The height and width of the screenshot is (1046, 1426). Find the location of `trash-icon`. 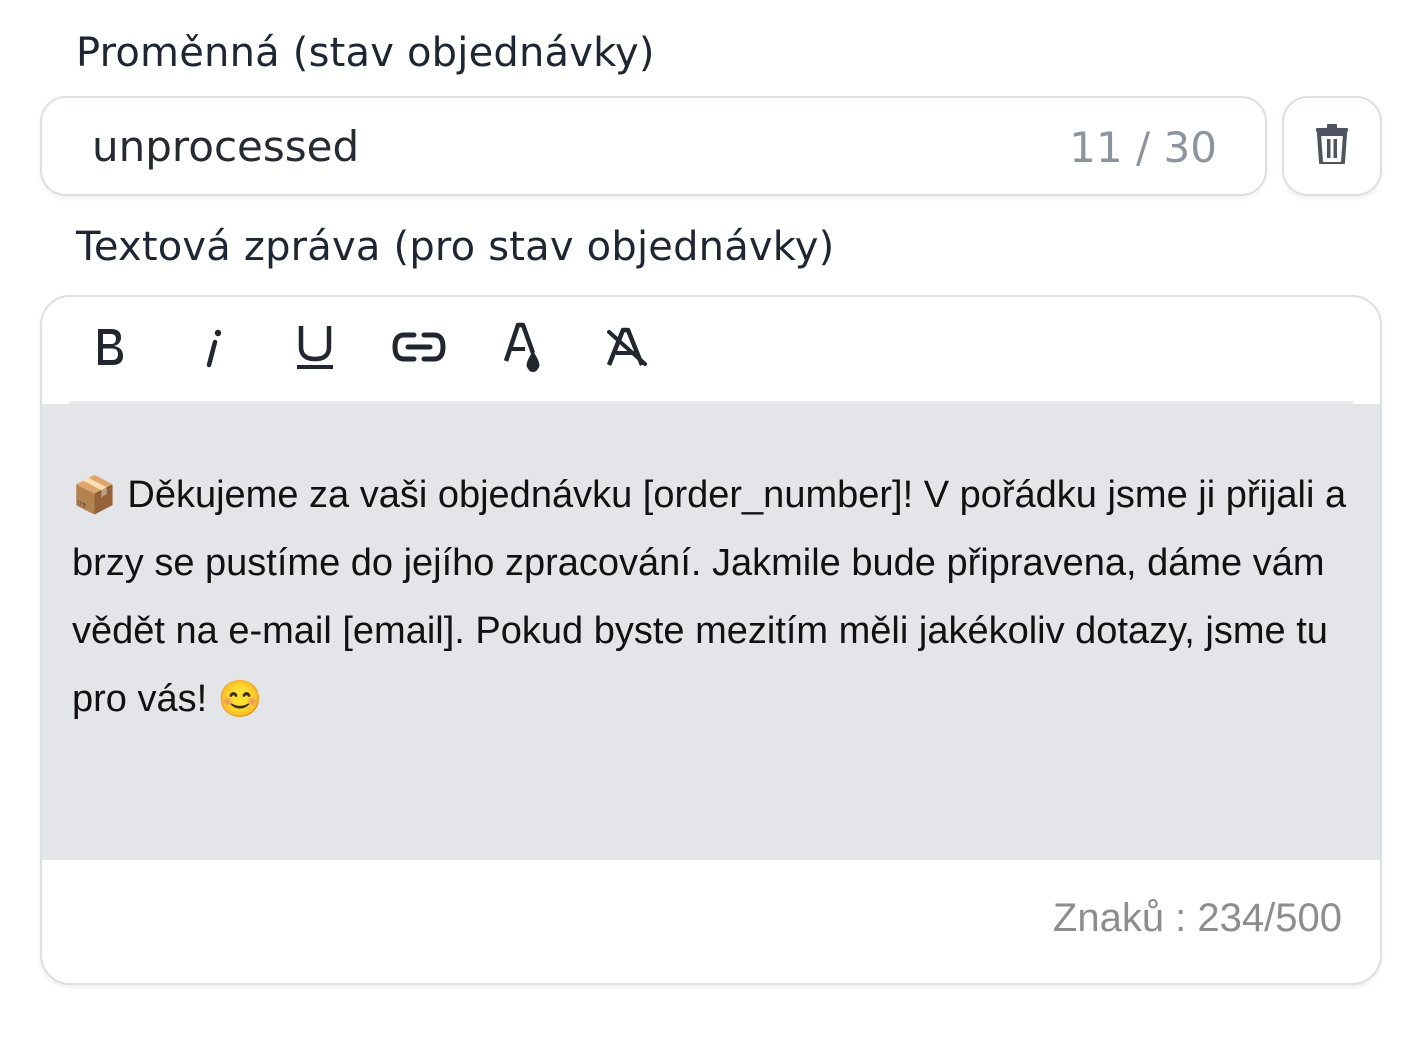

trash-icon is located at coordinates (1332, 146).